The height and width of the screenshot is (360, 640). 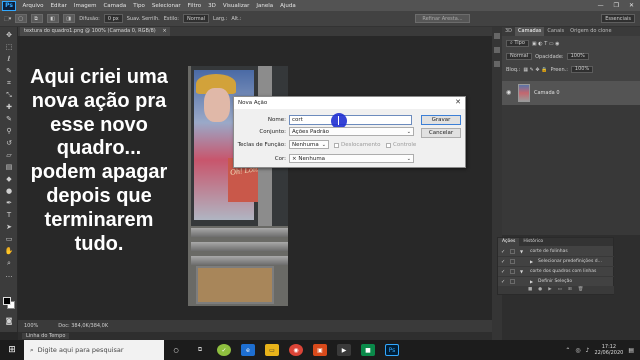 I want to click on filter-kind-select: ⌕ Tipo, so click(x=517, y=43).